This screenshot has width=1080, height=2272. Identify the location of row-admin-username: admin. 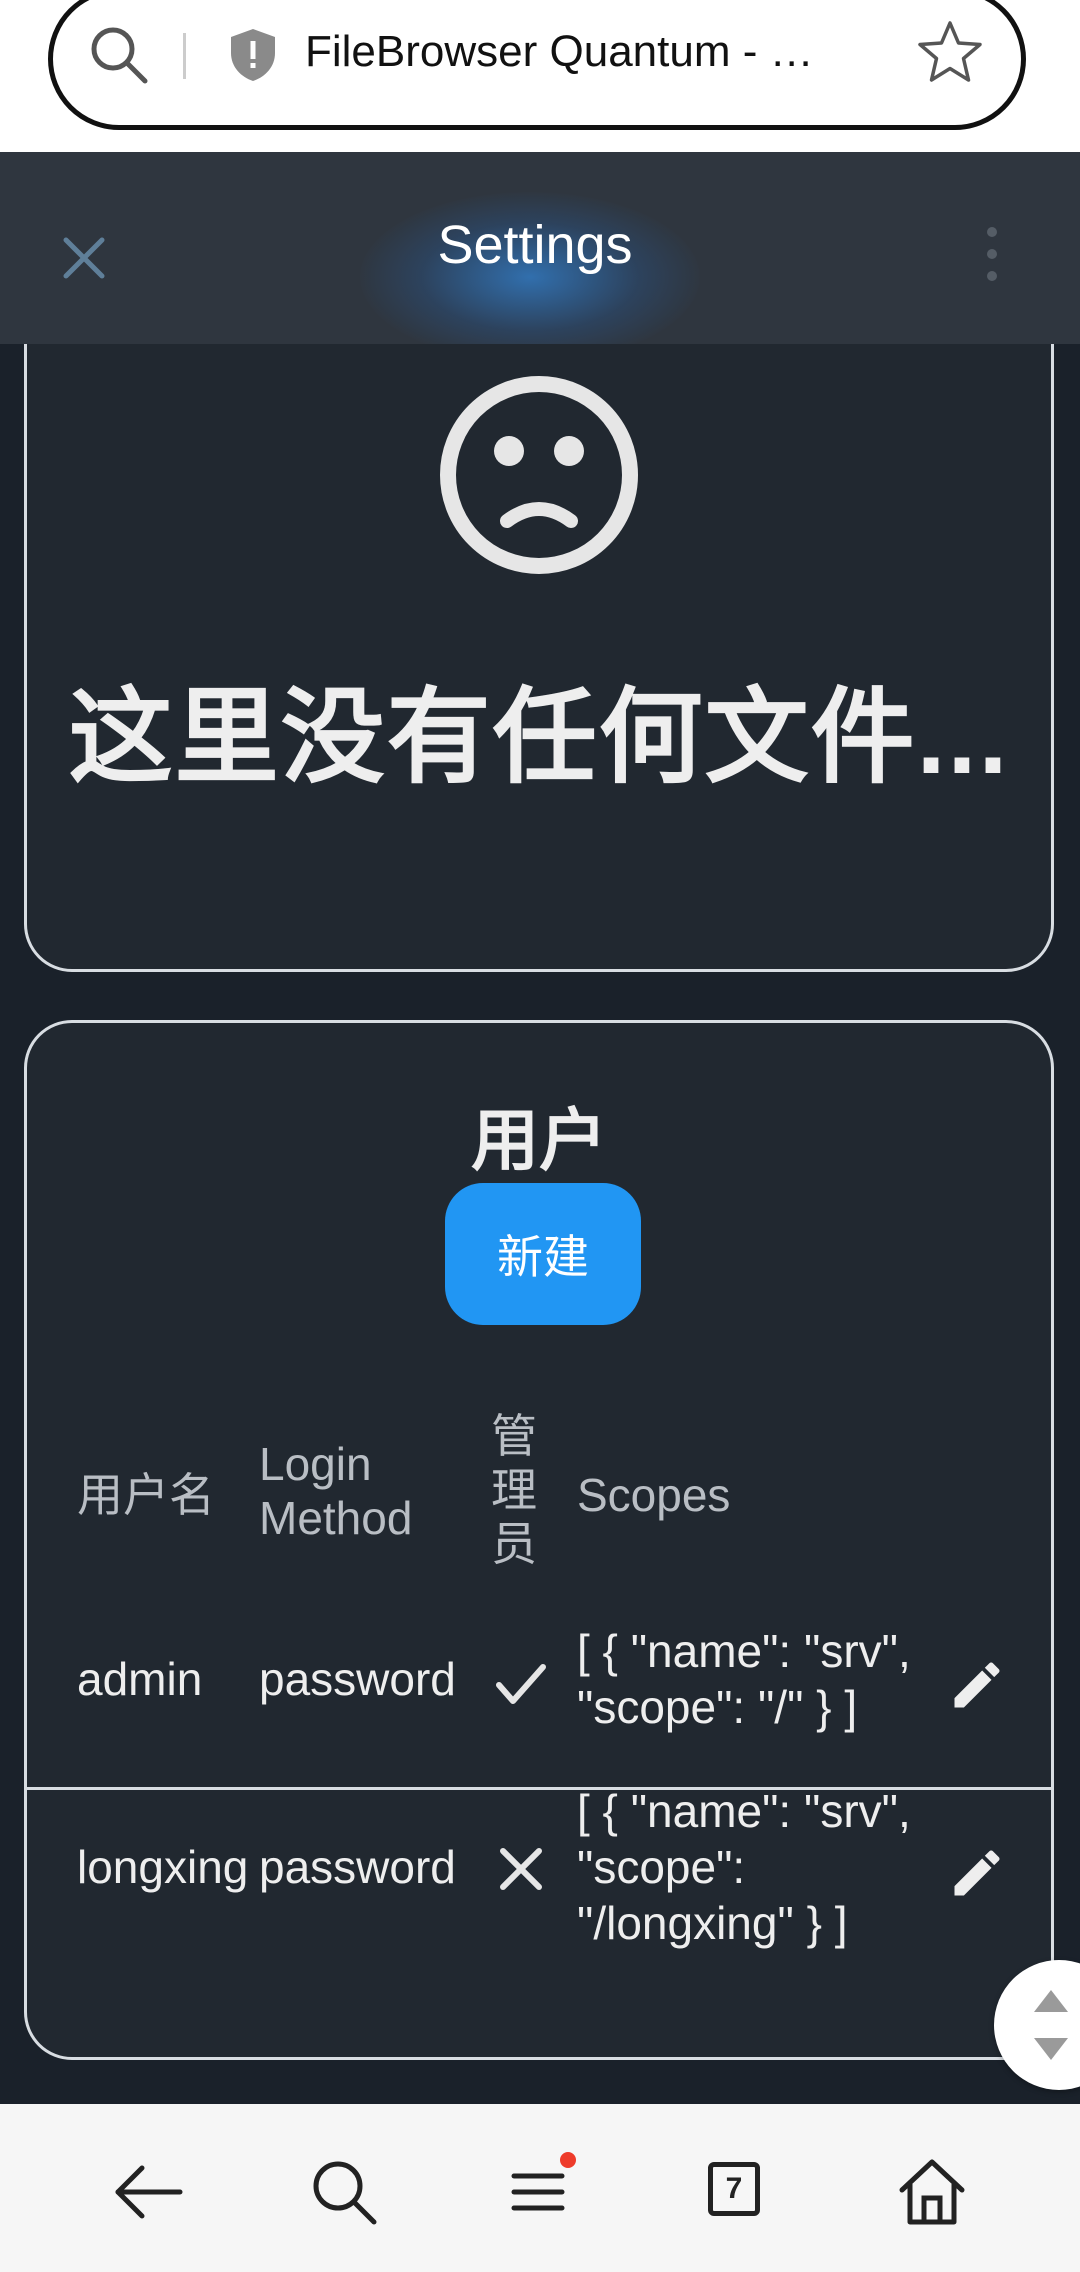
(140, 1679).